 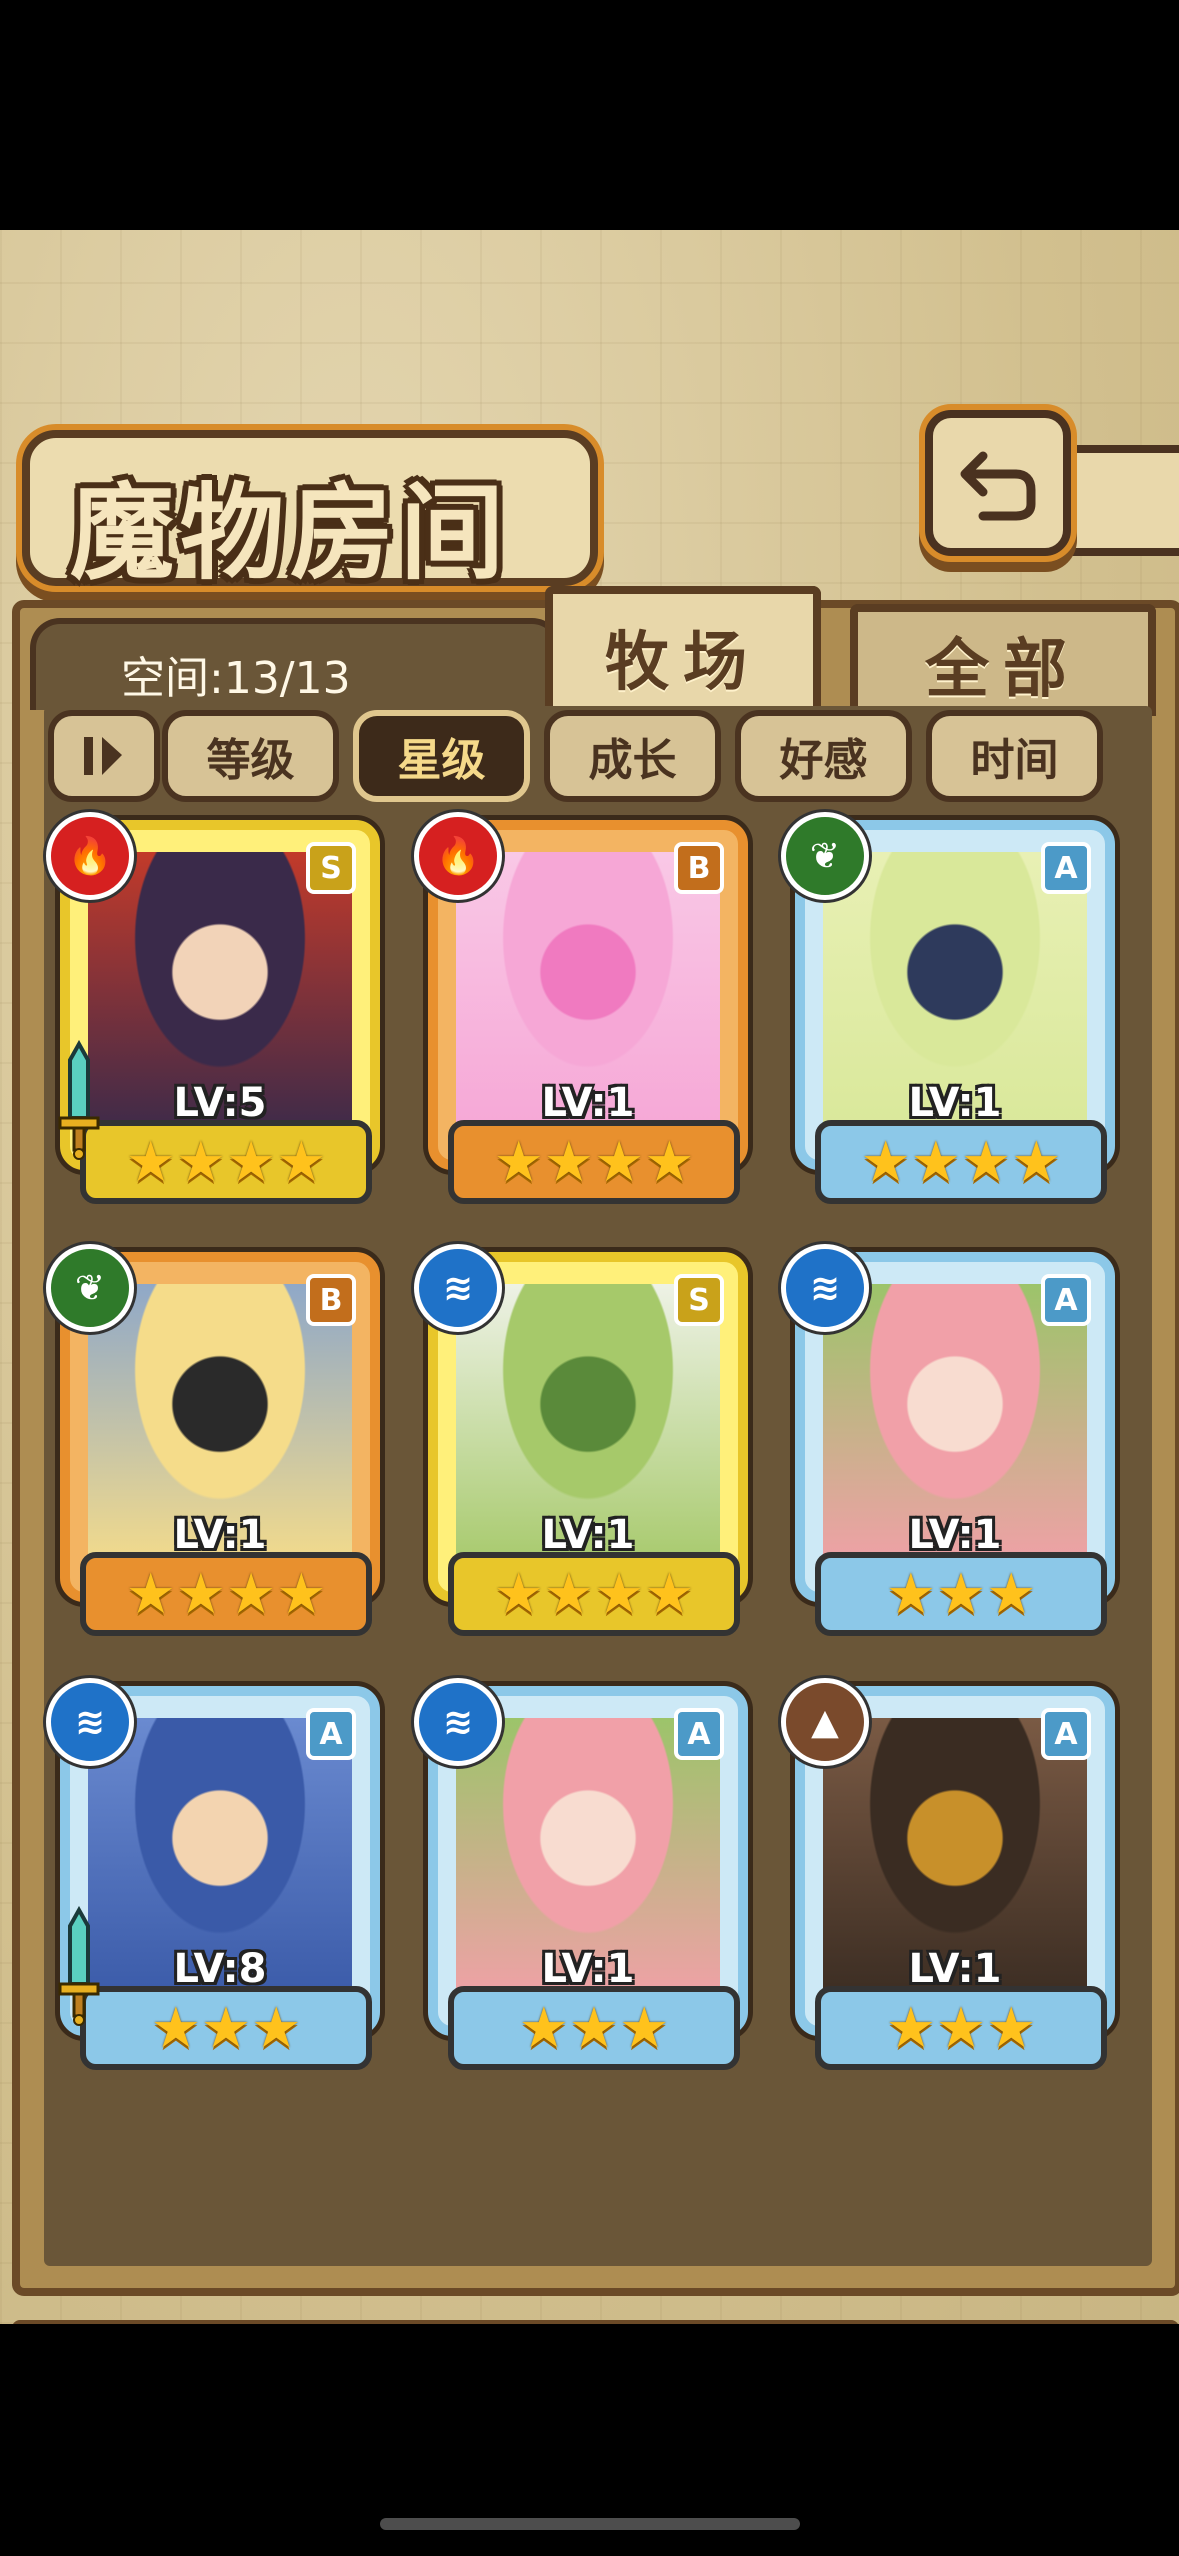 I want to click on monster-card: A LV:1 ❦ ★★★★, so click(x=953, y=1011).